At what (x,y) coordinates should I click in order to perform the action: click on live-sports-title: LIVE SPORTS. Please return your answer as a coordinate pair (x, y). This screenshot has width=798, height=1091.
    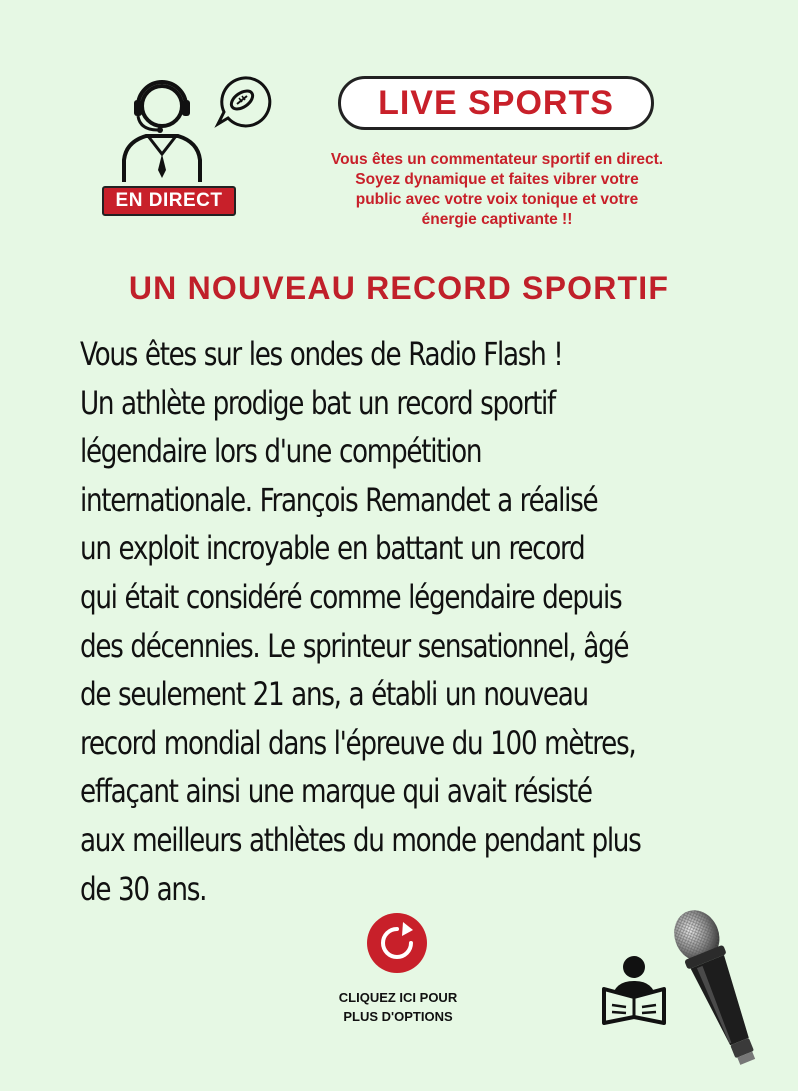
    Looking at the image, I should click on (496, 103).